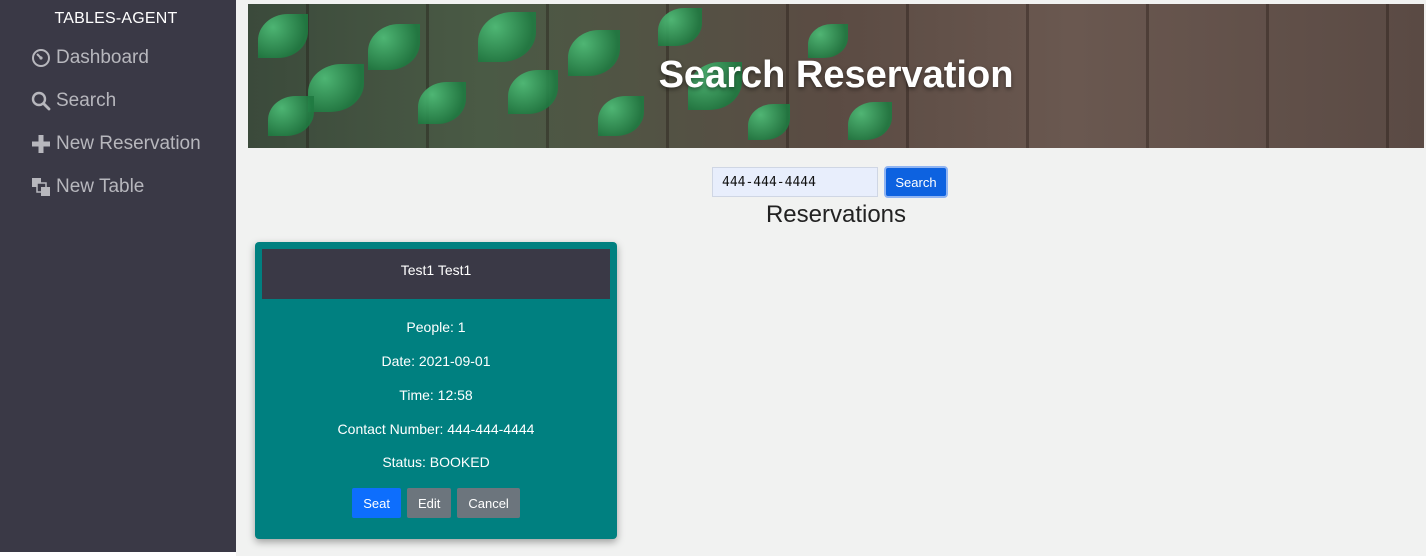 Image resolution: width=1426 pixels, height=556 pixels. What do you see at coordinates (86, 100) in the screenshot?
I see `sidebar-item-label: Search` at bounding box center [86, 100].